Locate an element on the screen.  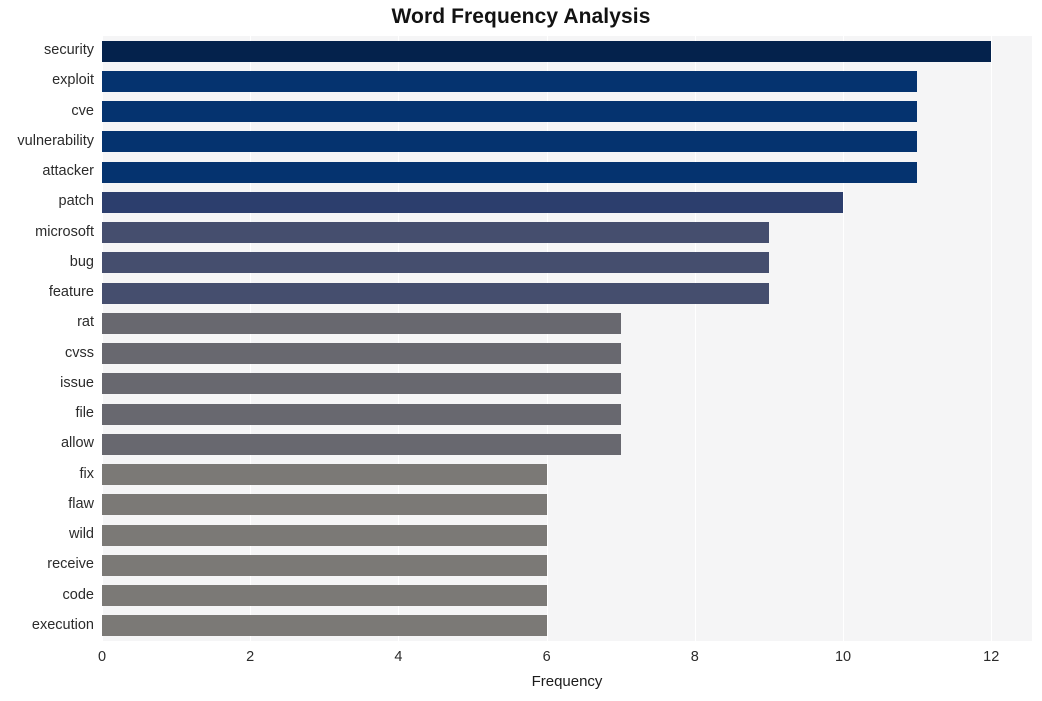
bar-code is located at coordinates (324, 596).